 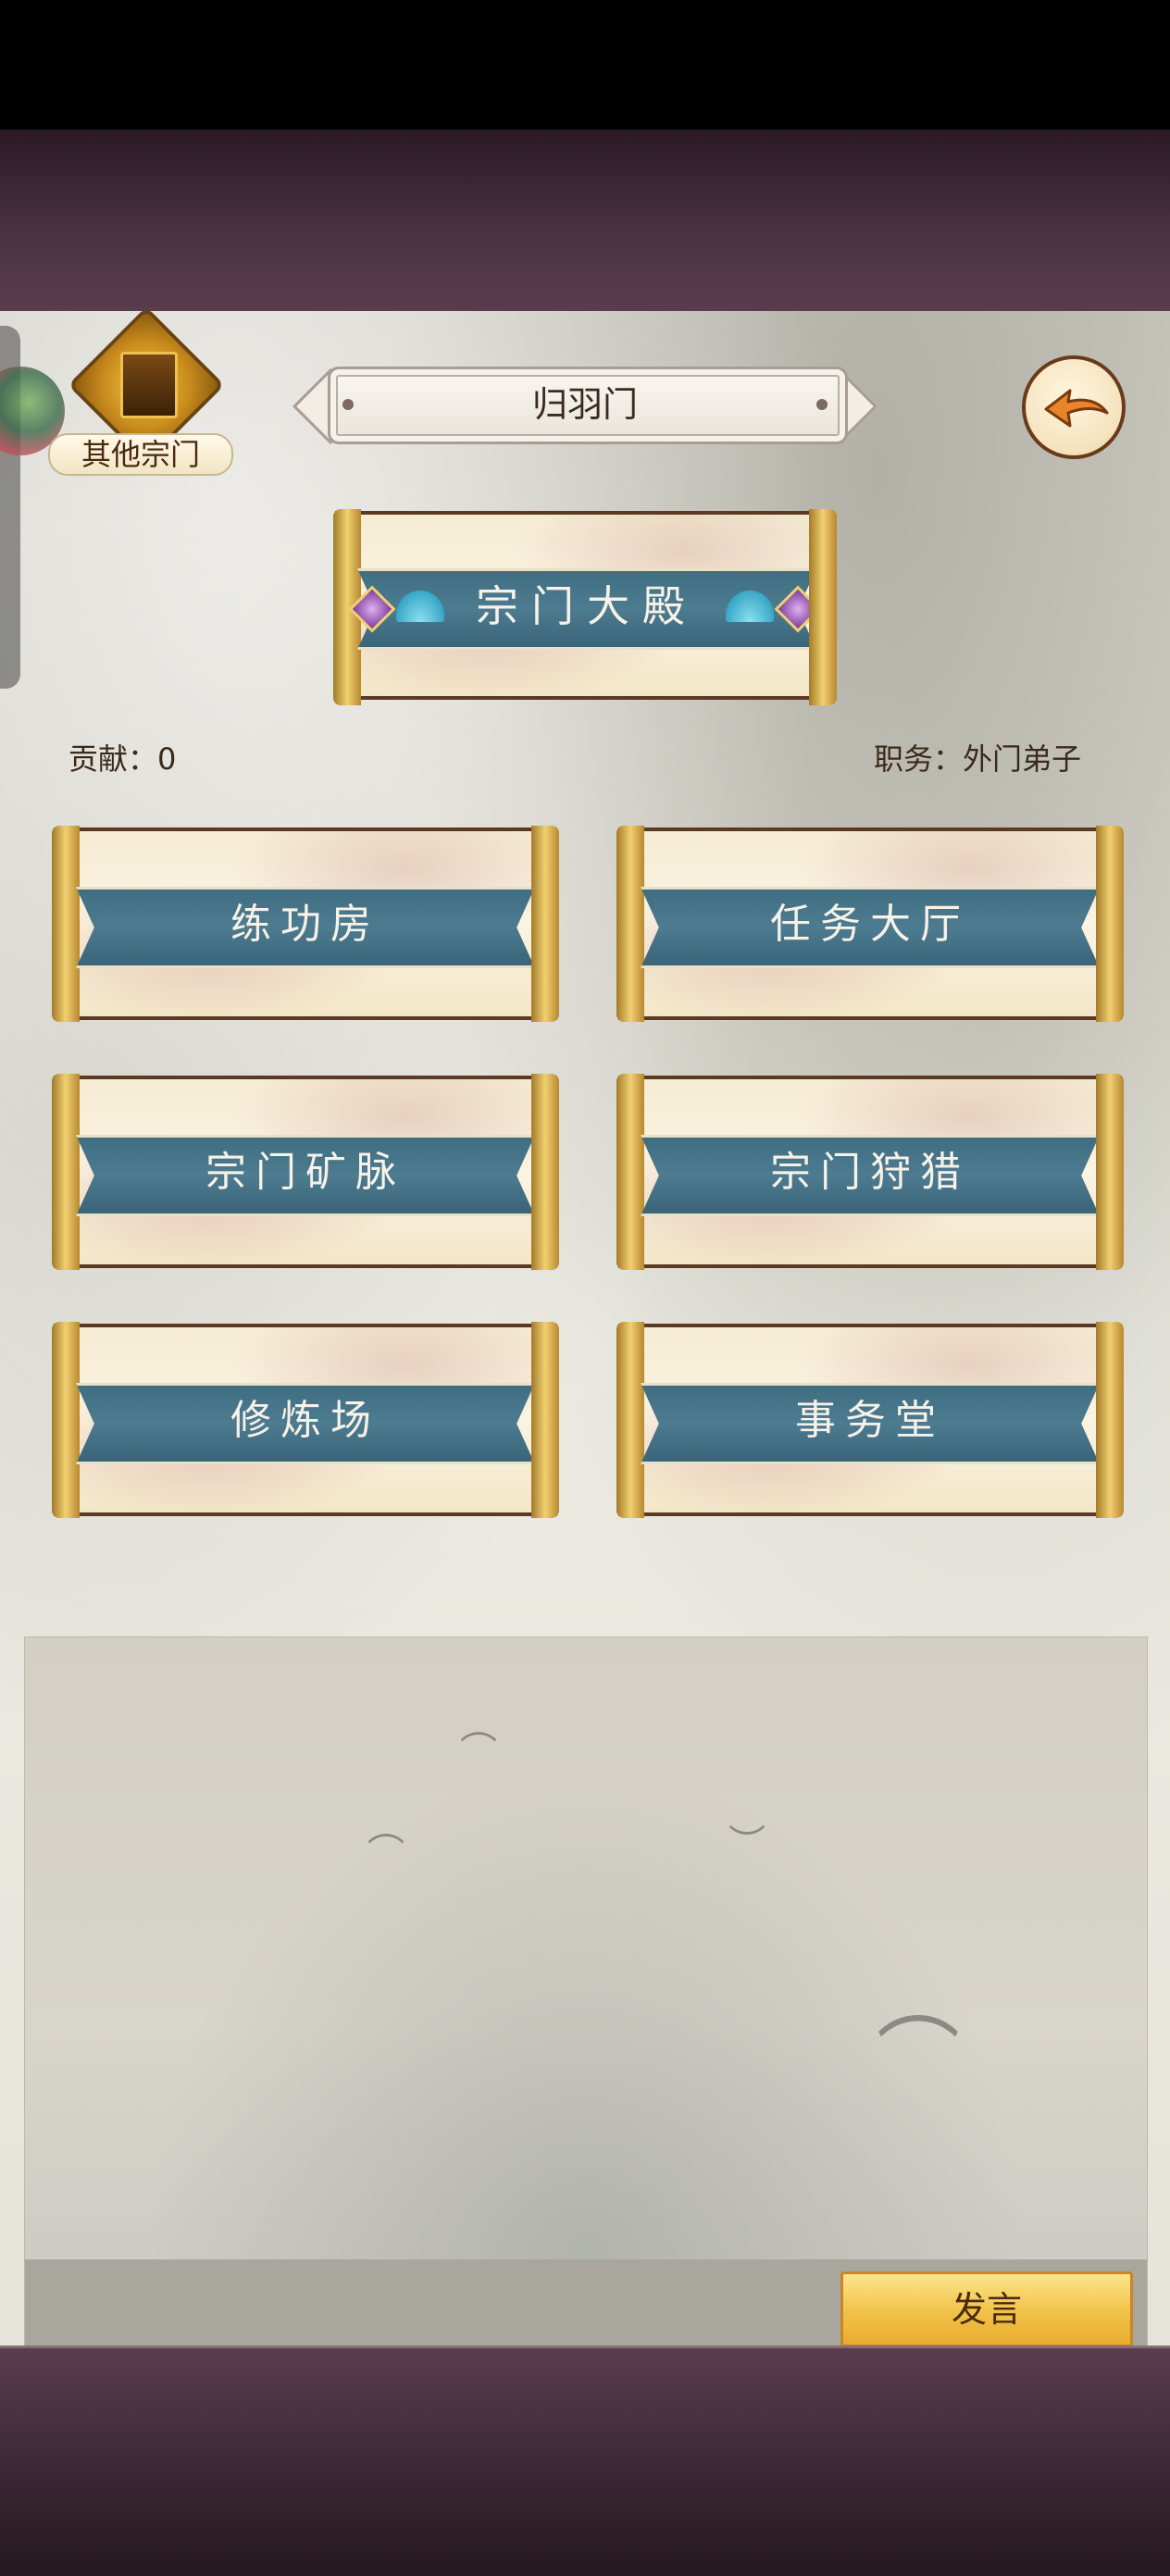 I want to click on sect-mine-button: 宗门矿脉, so click(x=305, y=1172).